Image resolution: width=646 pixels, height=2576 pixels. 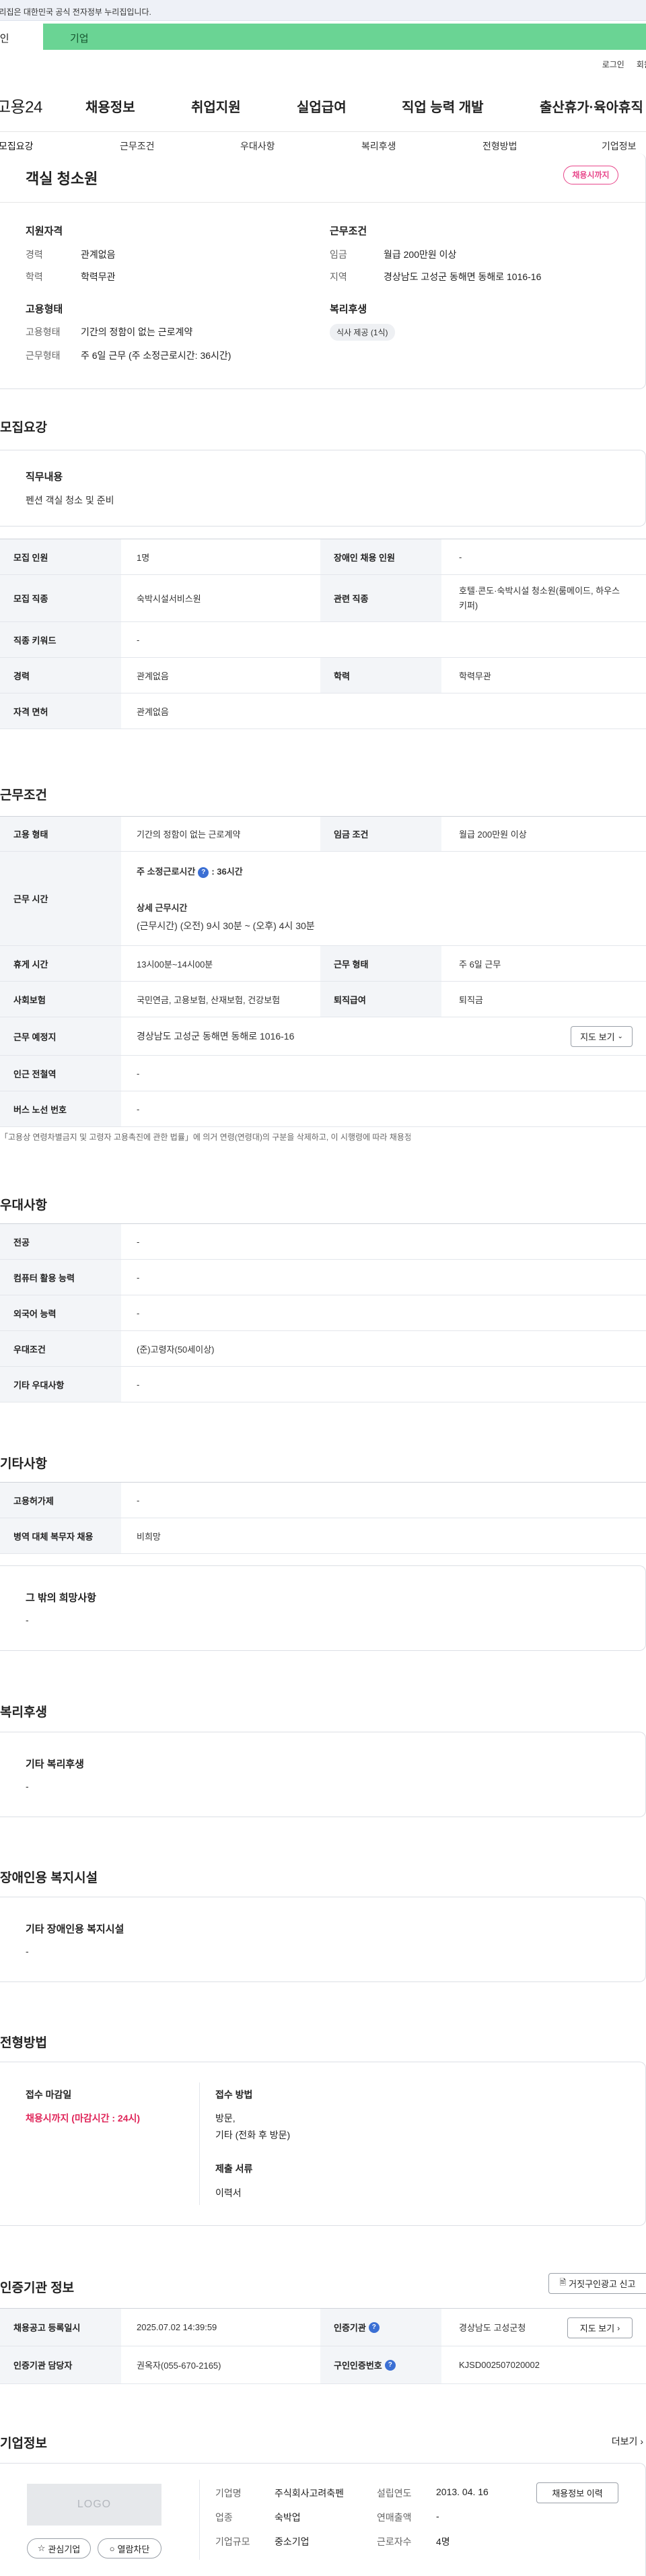 What do you see at coordinates (175, 964) in the screenshot?
I see `rest-value: 13시00분~14시00분` at bounding box center [175, 964].